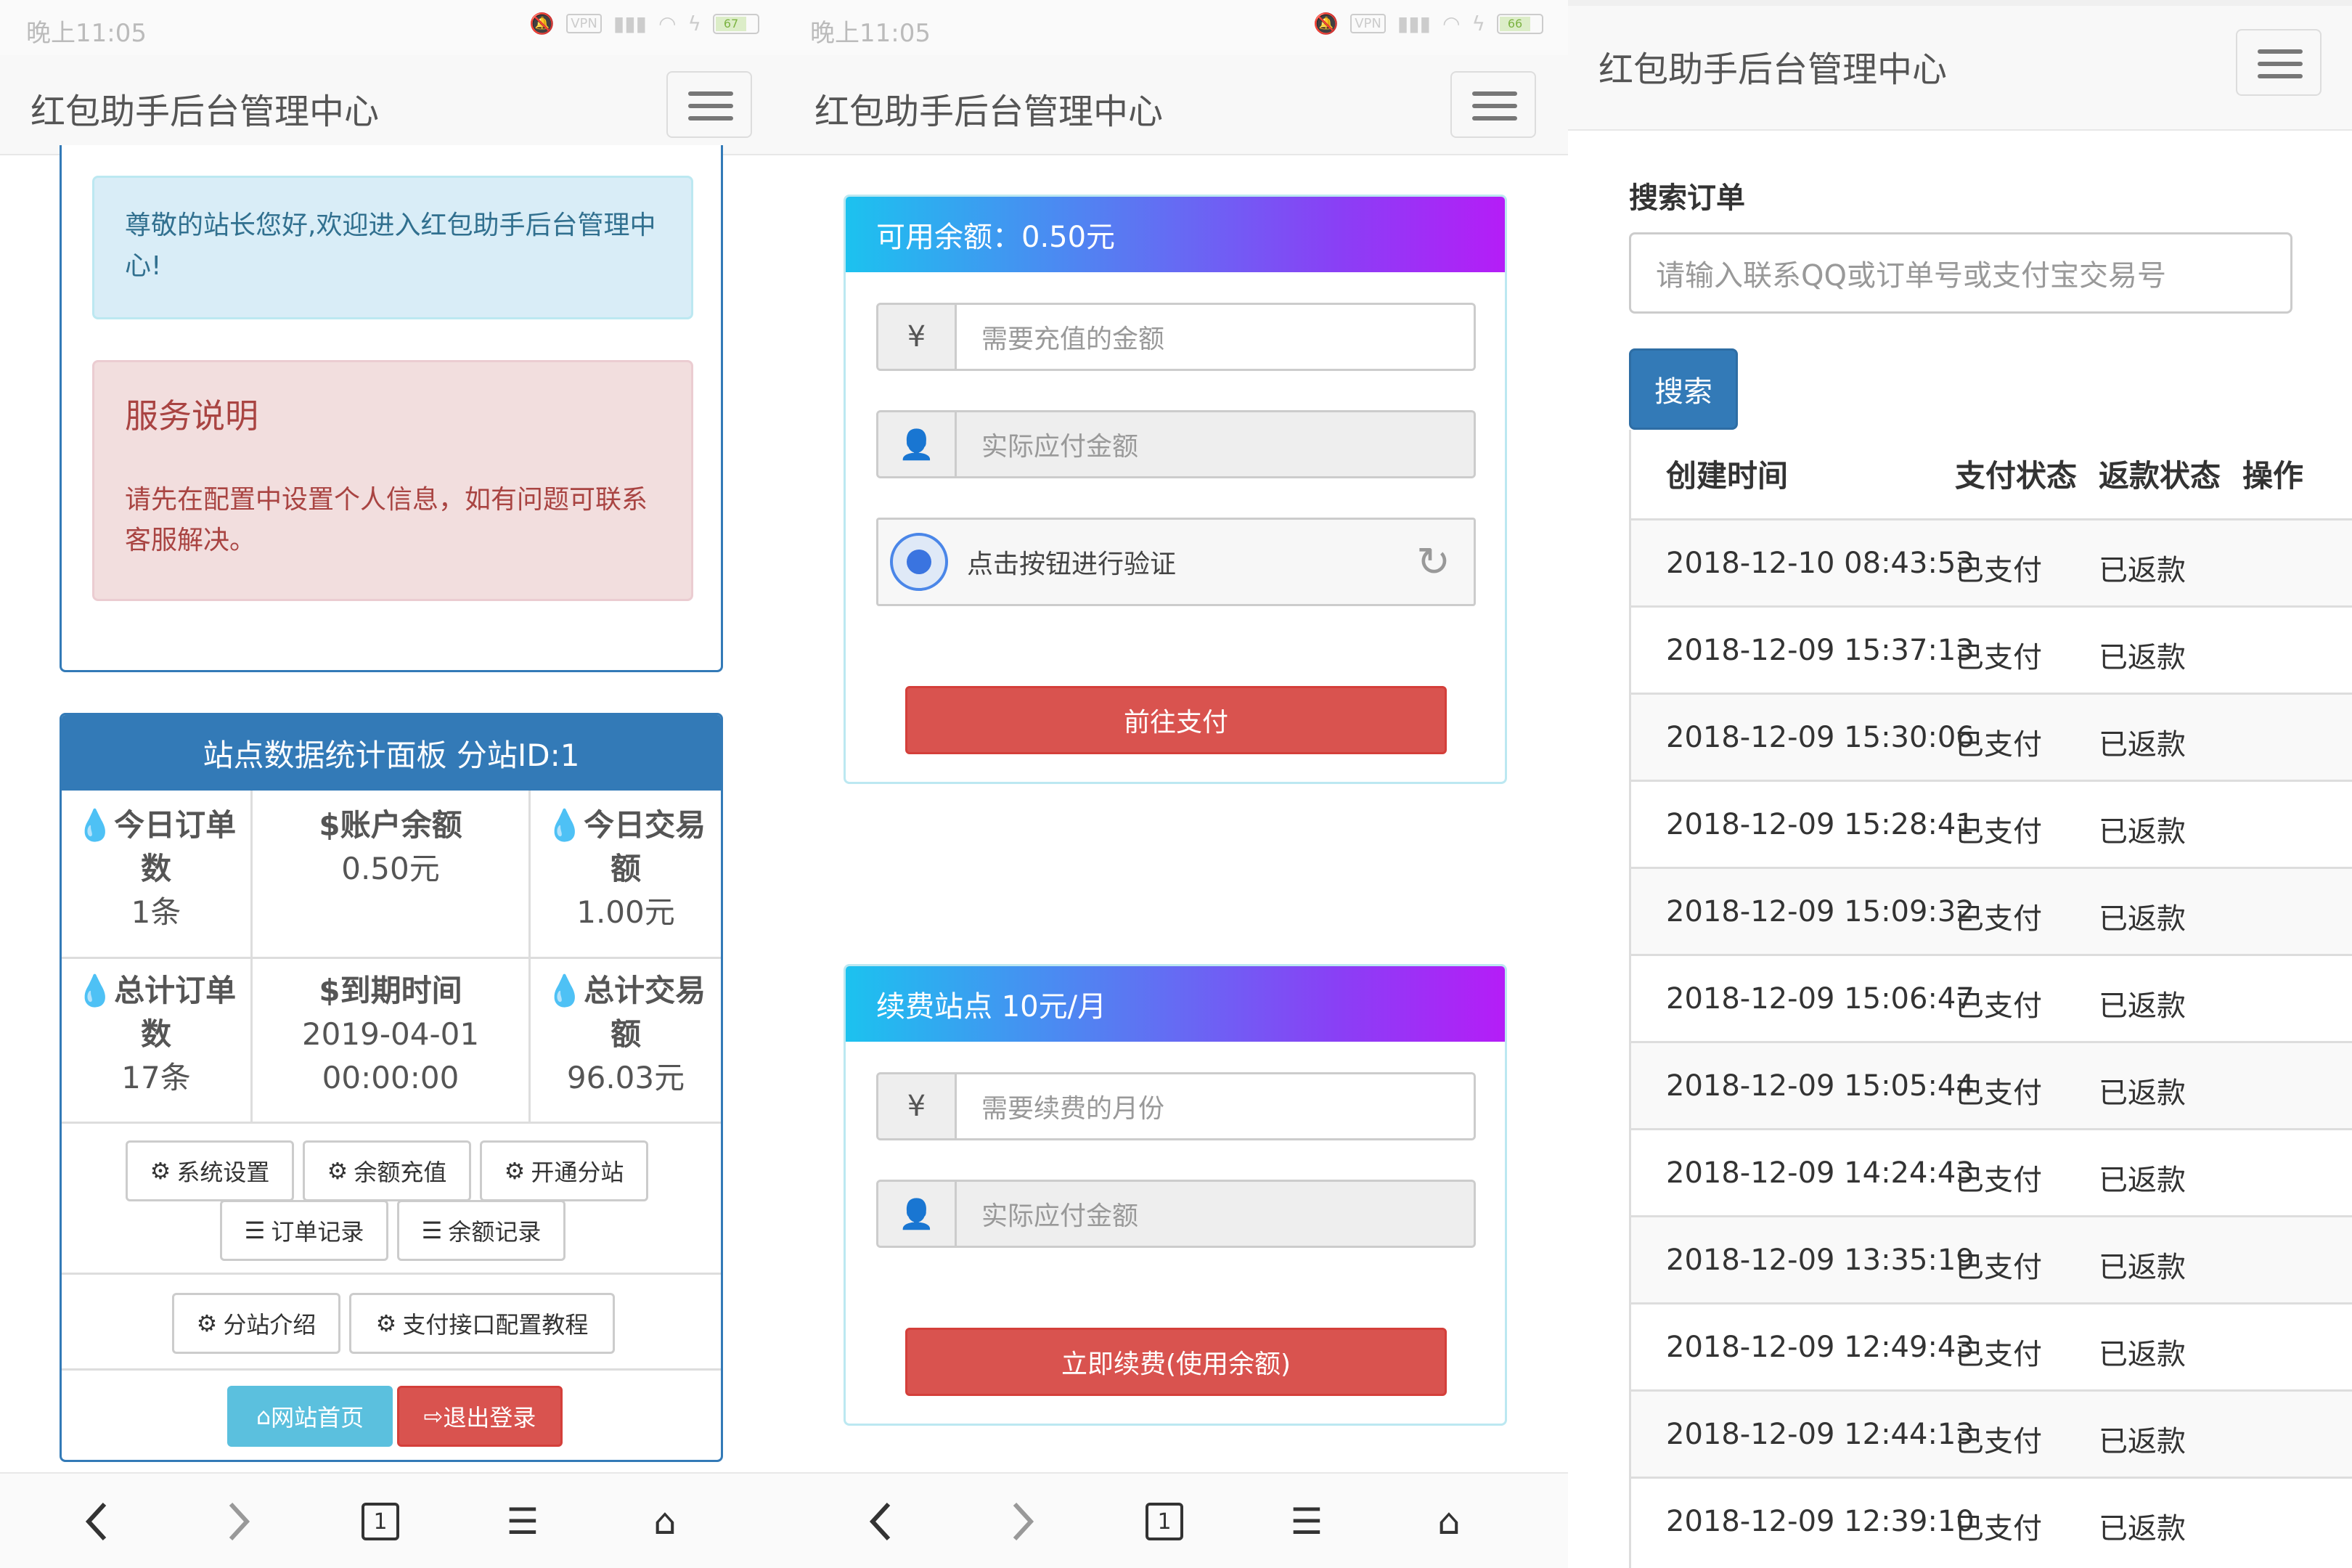  Describe the element at coordinates (1216, 1106) in the screenshot. I see `renew-months-input: 需要续费的月份` at that location.